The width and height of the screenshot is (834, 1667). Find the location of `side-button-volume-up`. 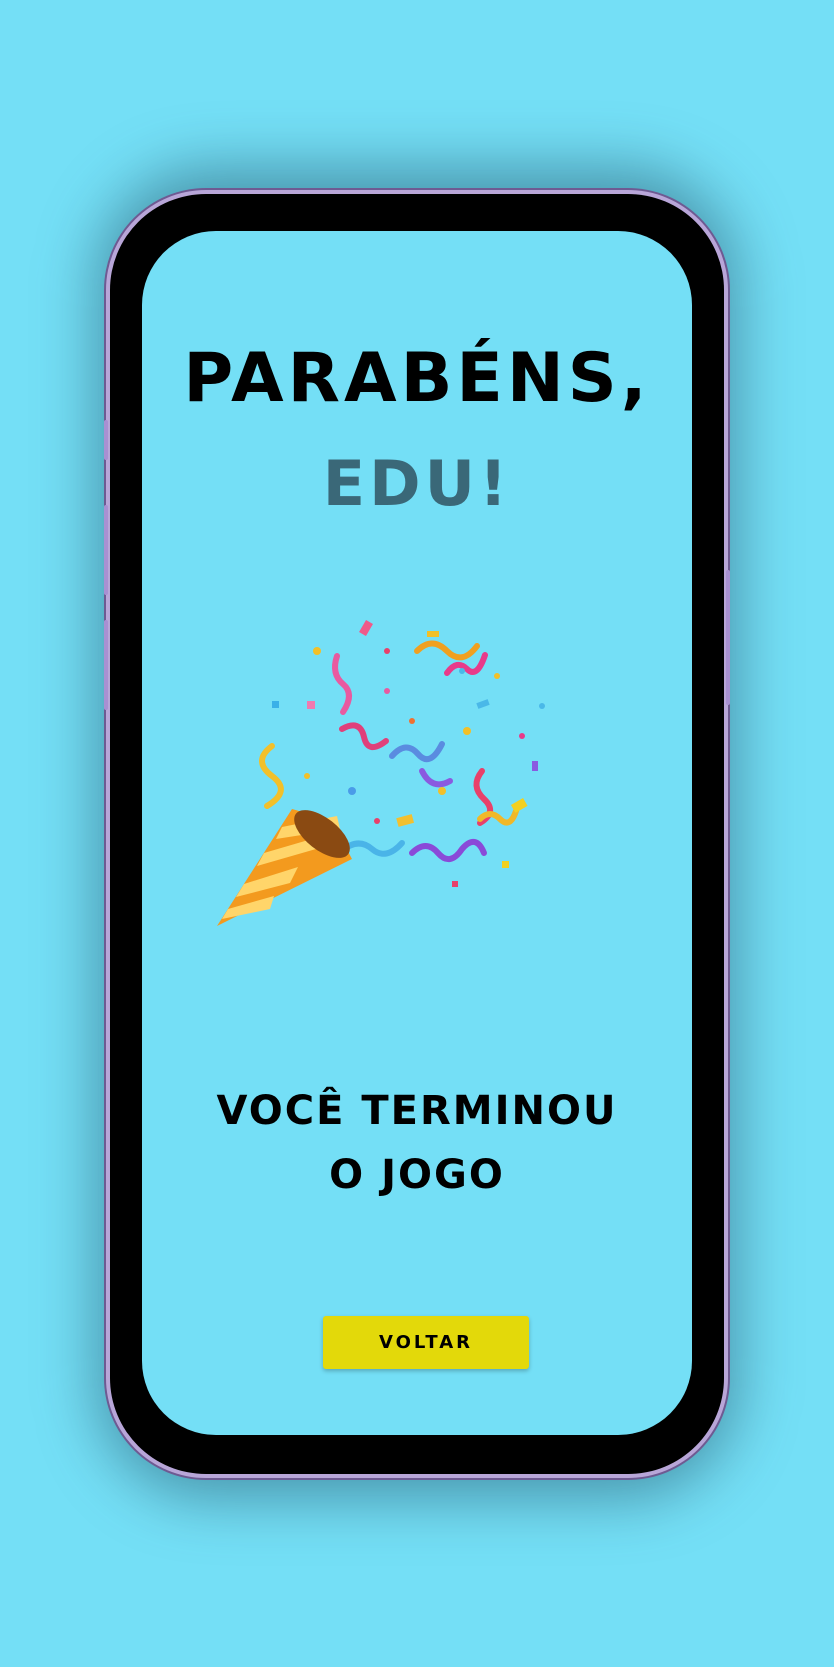

side-button-volume-up is located at coordinates (106, 550).